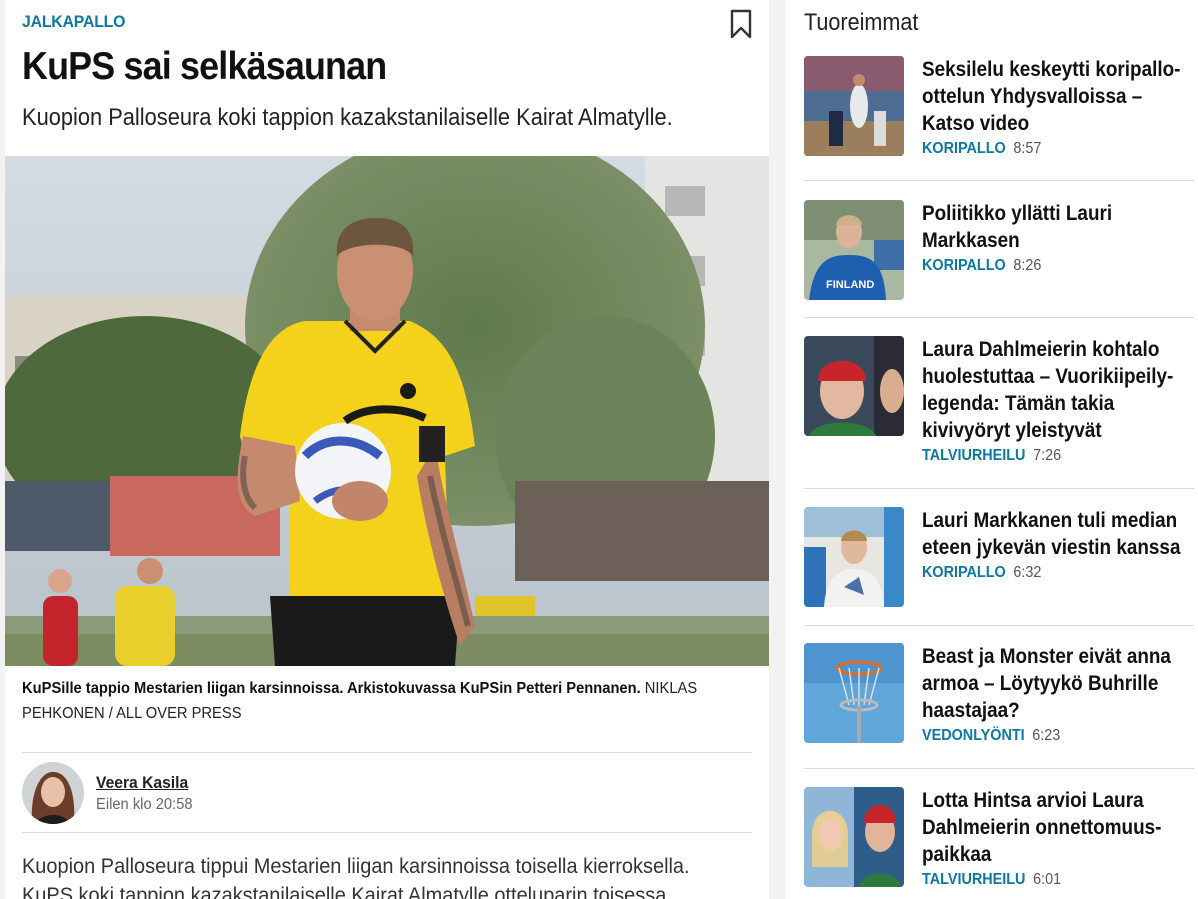  What do you see at coordinates (144, 783) in the screenshot?
I see `author-name: Veera Kasila` at bounding box center [144, 783].